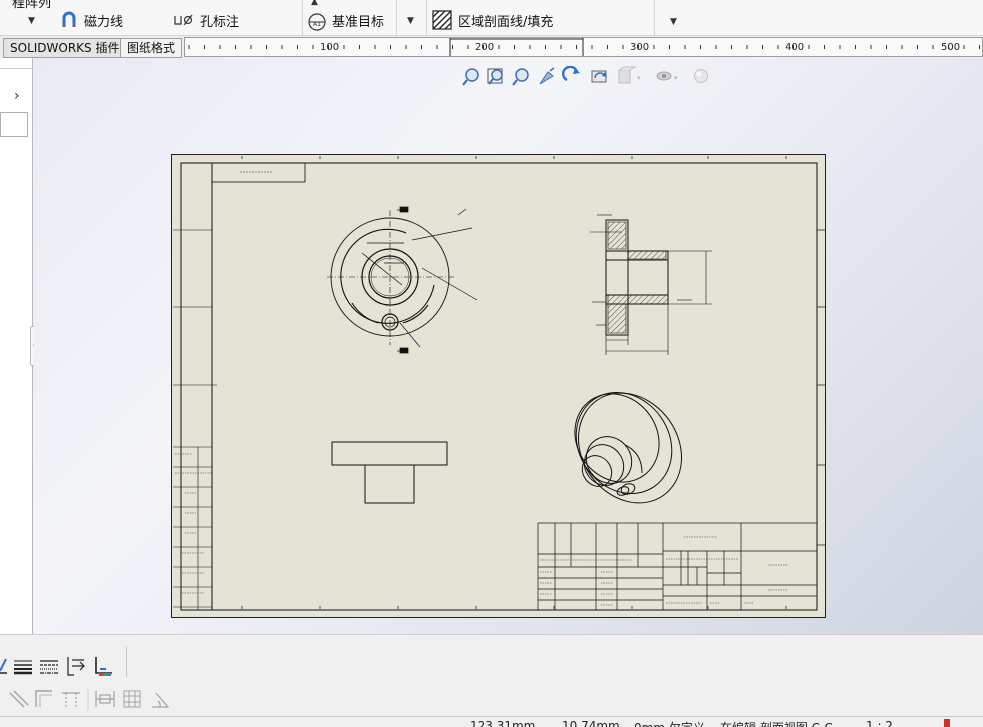 Image resolution: width=983 pixels, height=727 pixels. What do you see at coordinates (329, 47) in the screenshot?
I see `ruler-label-100: 100` at bounding box center [329, 47].